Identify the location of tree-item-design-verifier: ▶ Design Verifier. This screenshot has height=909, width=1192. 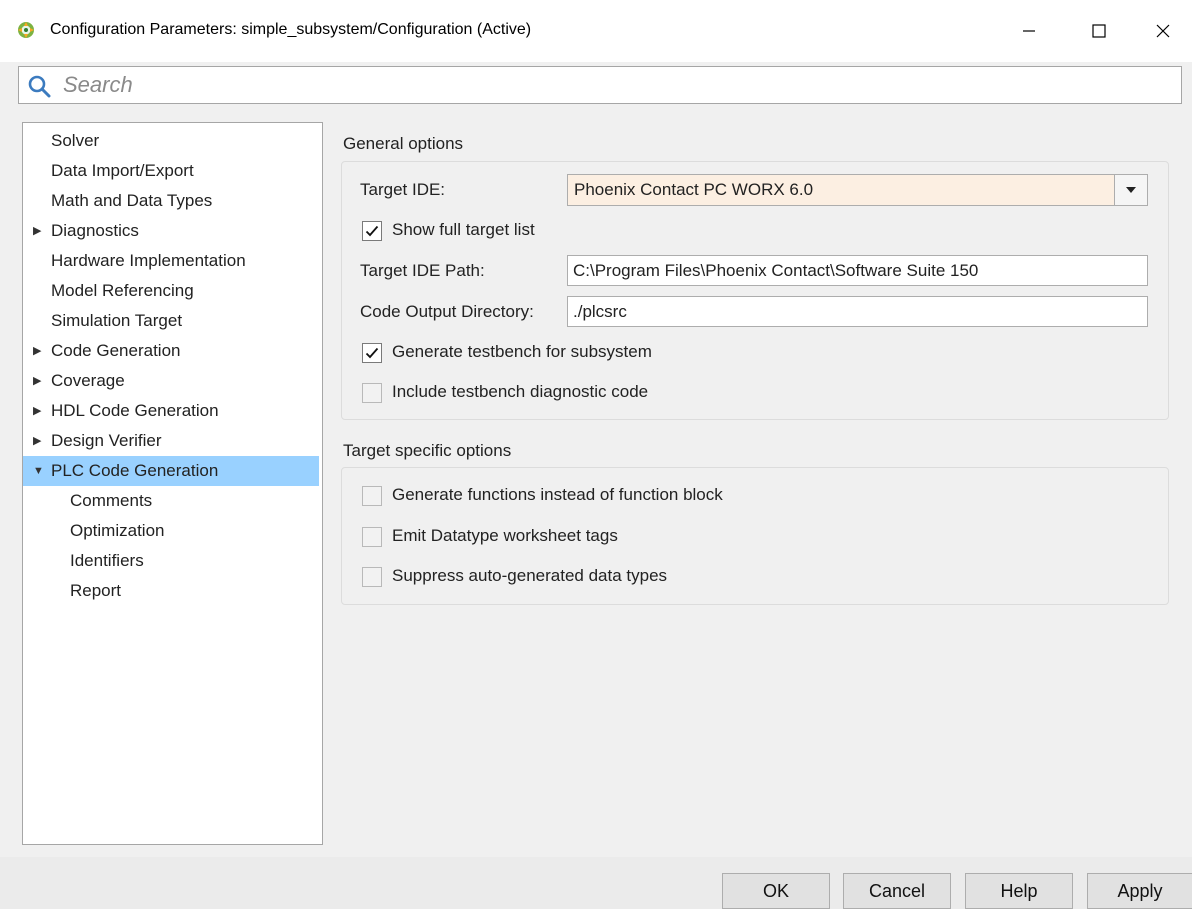
(171, 441).